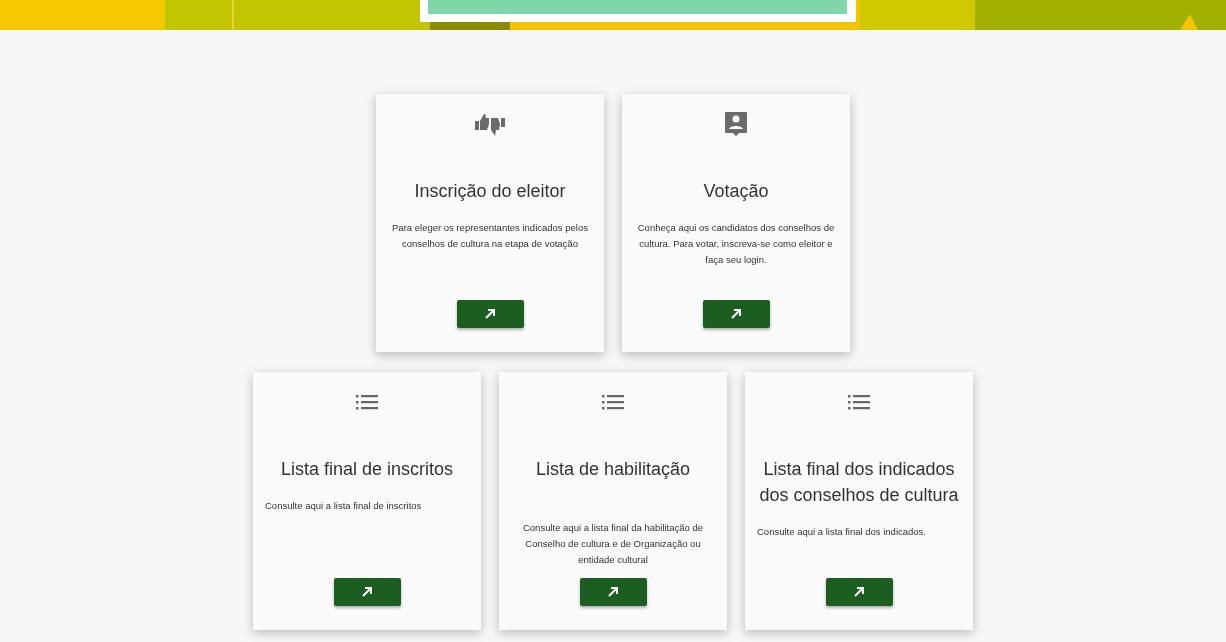  Describe the element at coordinates (490, 124) in the screenshot. I see `thumbs-icon` at that location.